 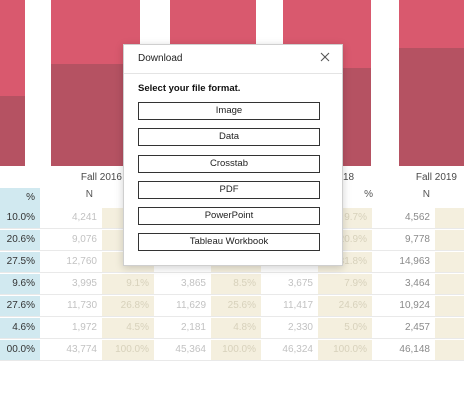 I want to click on table-cell: 4,562, so click(x=417, y=217).